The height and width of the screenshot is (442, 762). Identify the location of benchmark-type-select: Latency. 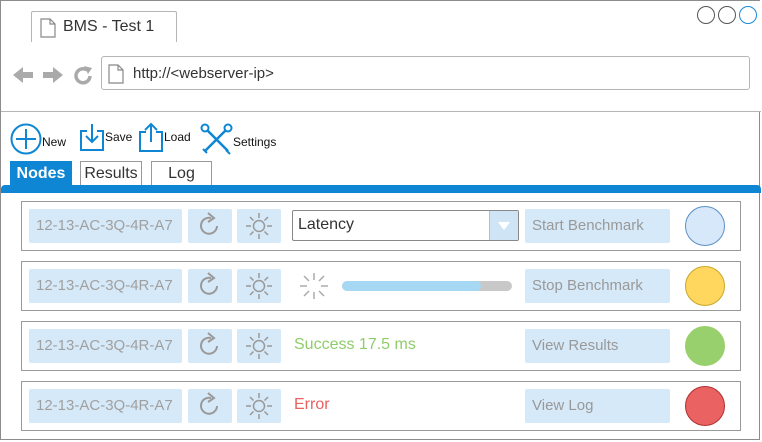
(405, 225).